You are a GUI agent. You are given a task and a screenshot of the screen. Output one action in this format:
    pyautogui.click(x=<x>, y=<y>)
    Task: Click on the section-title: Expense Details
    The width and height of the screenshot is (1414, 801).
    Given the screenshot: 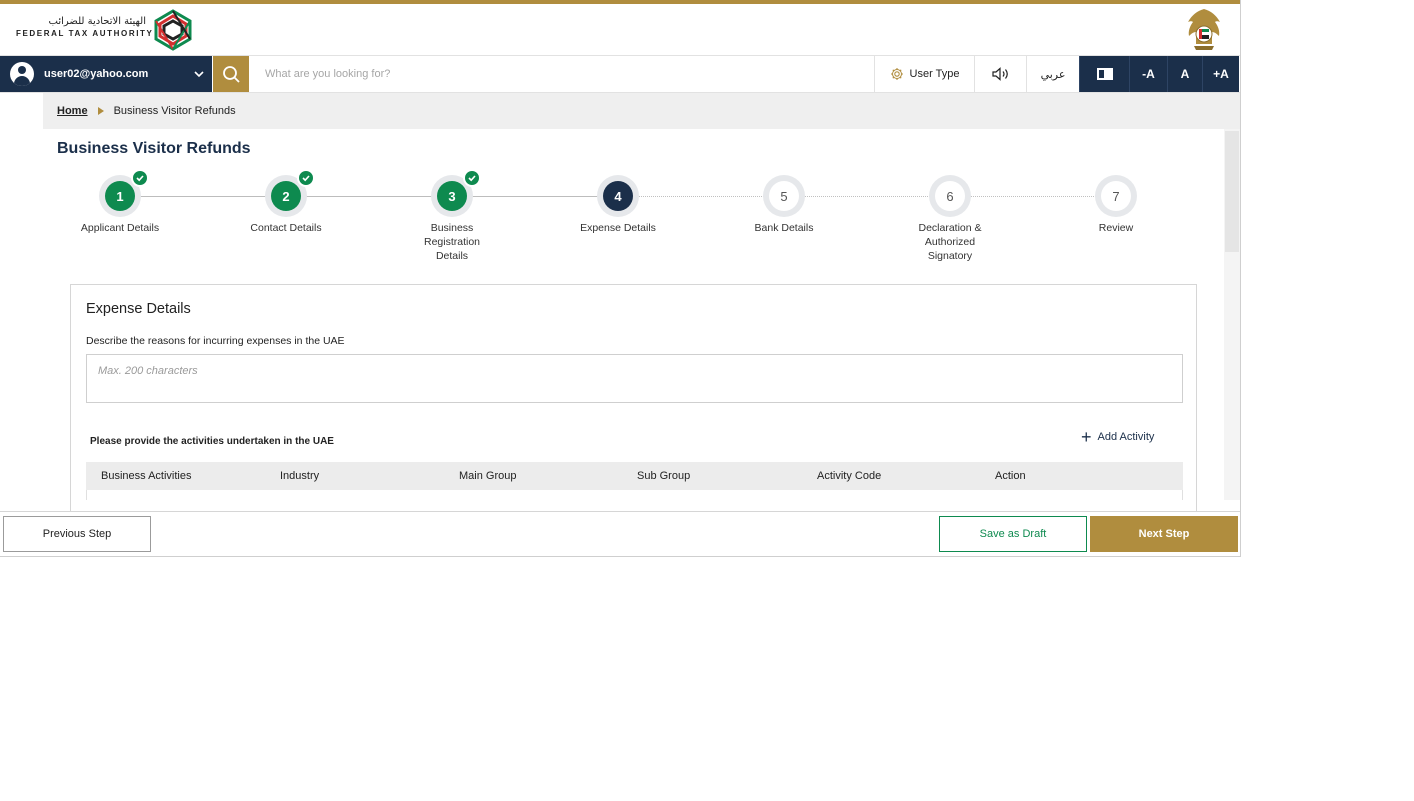 What is the action you would take?
    pyautogui.click(x=138, y=309)
    